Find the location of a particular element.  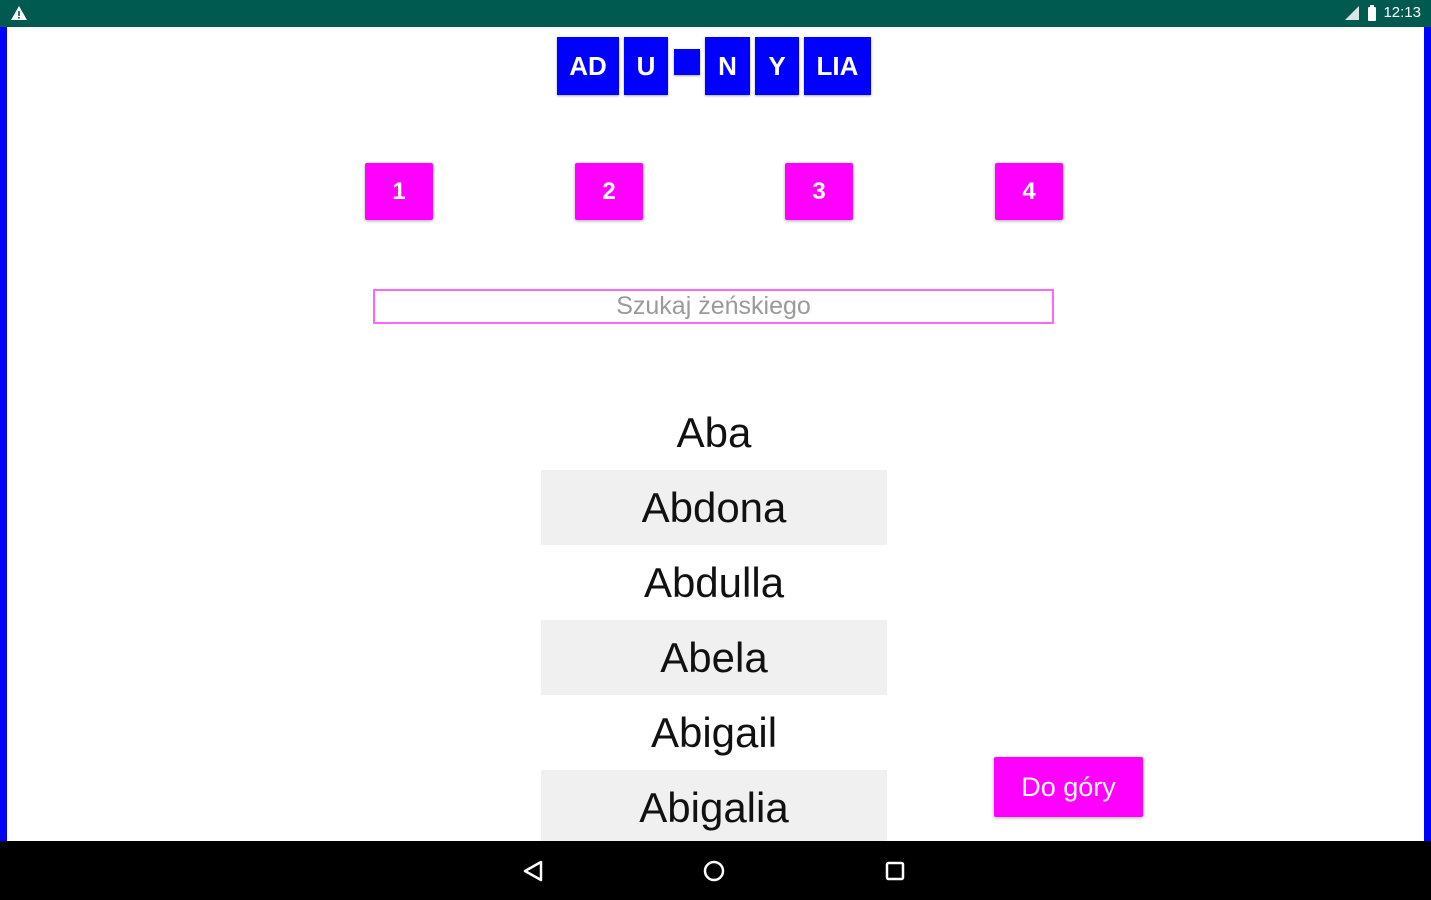

letter-tile-blank is located at coordinates (687, 62).